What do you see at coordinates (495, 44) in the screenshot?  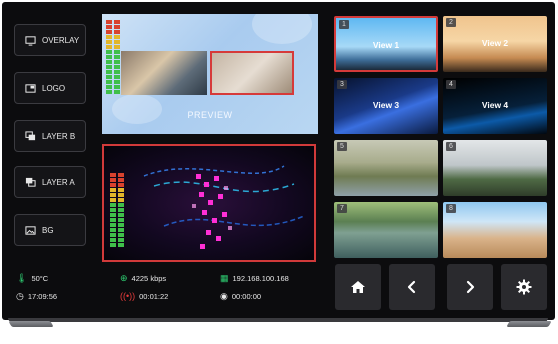 I see `view-tile-2: 2 View 2` at bounding box center [495, 44].